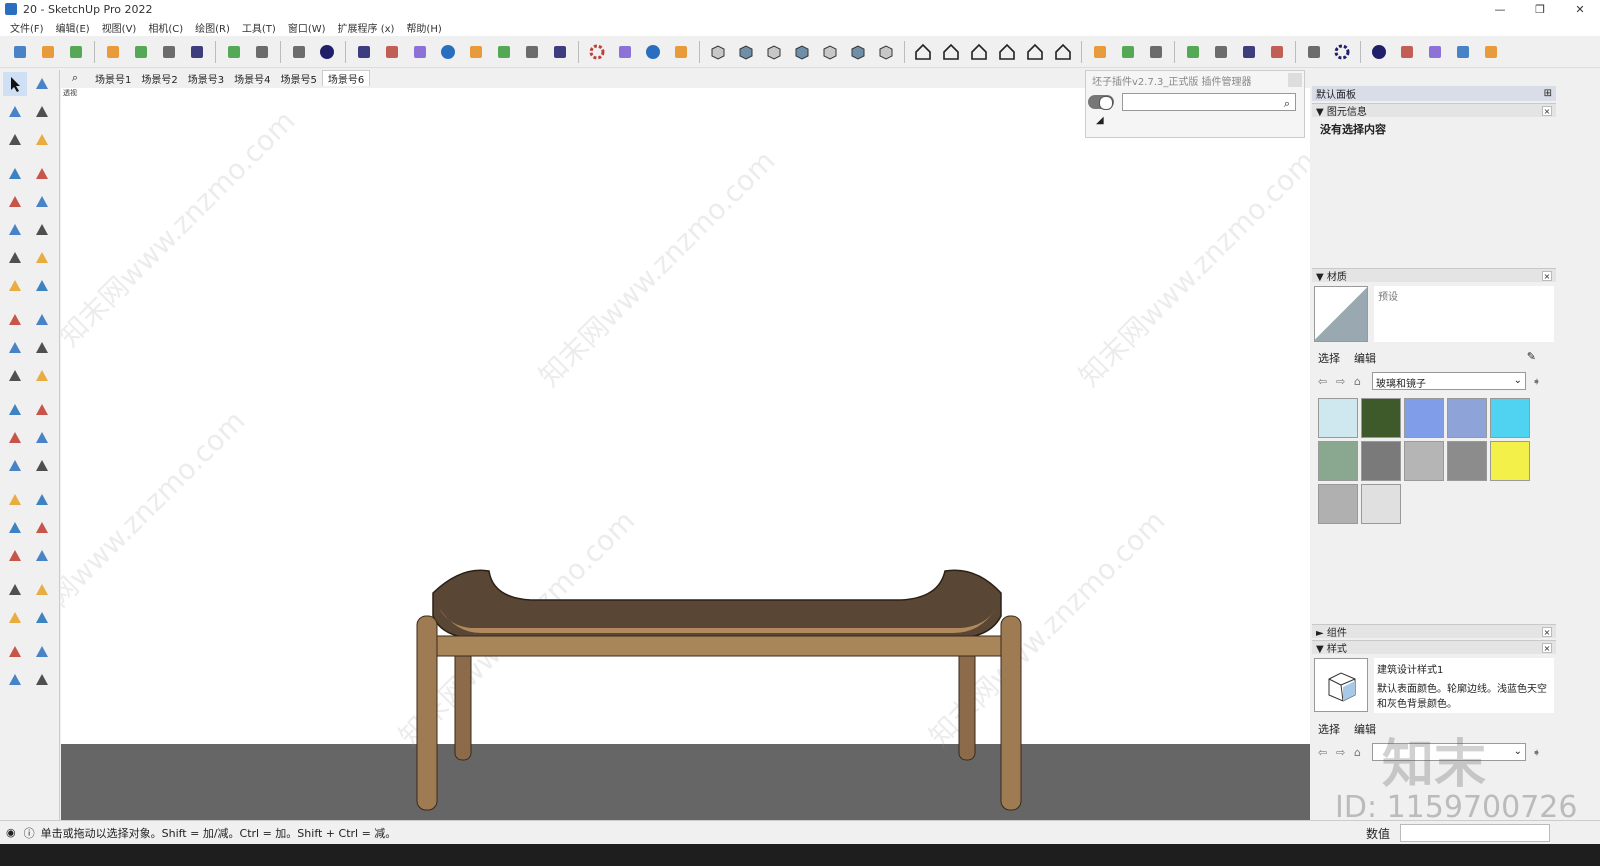 The width and height of the screenshot is (1600, 866). Describe the element at coordinates (259, 27) in the screenshot. I see `menu-tools: 工具(T)` at that location.